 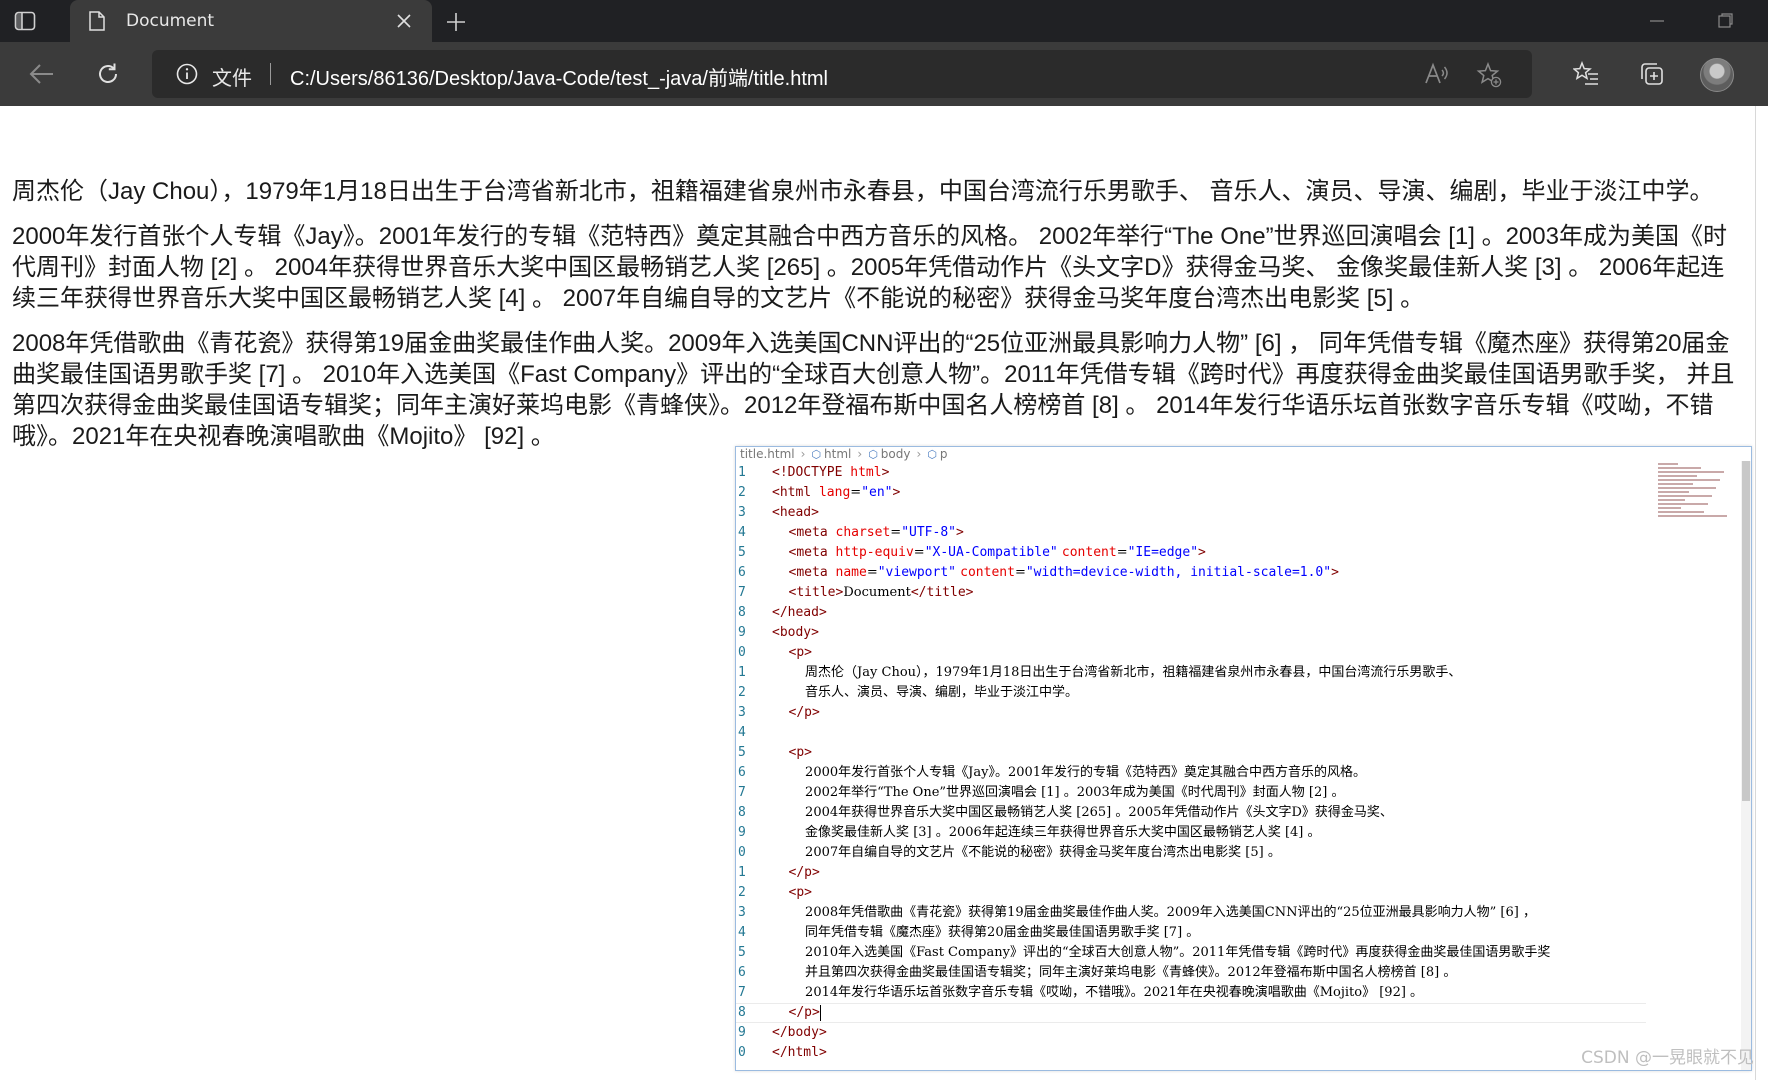 I want to click on code-line: 4 <meta charset="UTF-8">, so click(x=1191, y=533).